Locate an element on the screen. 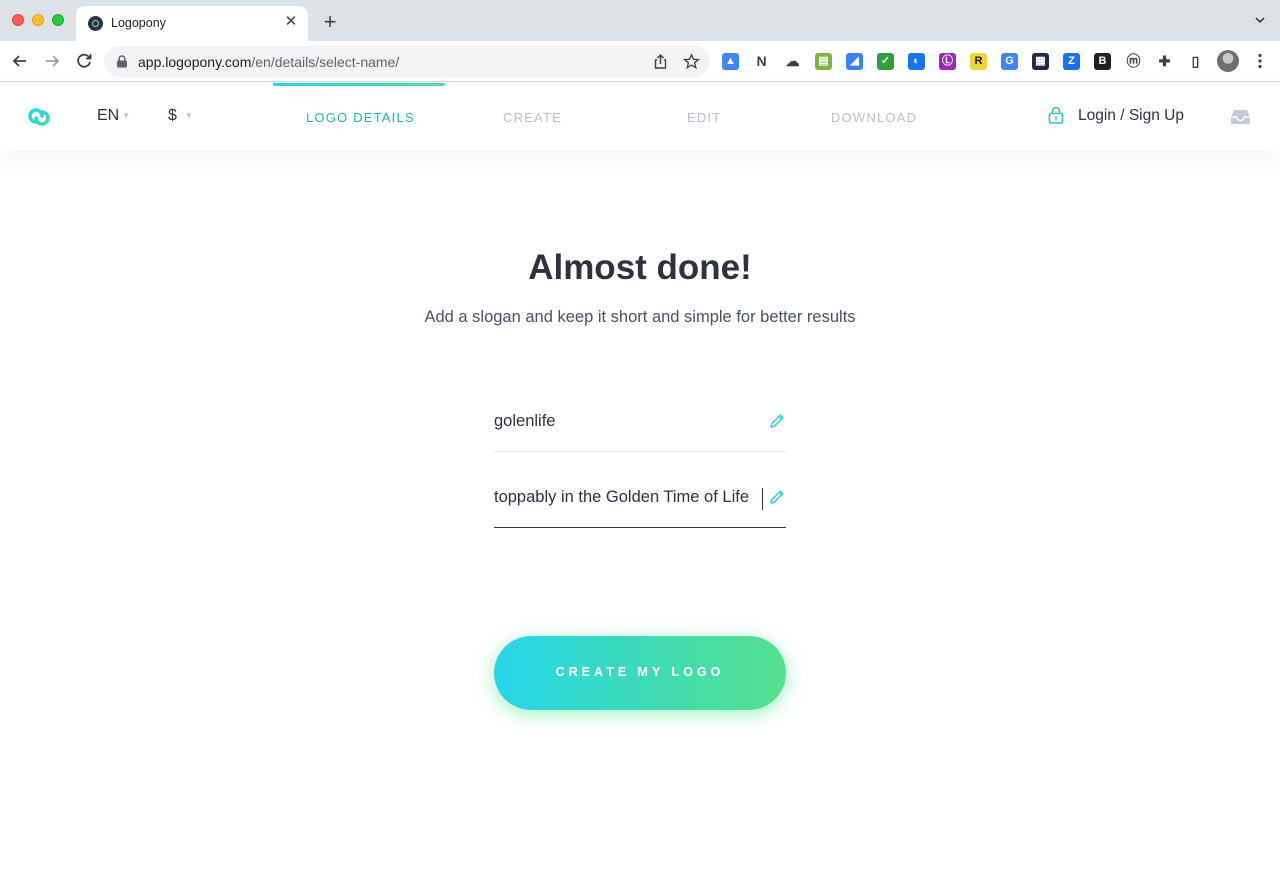  browser-tab-bar: Logopony ✕ + is located at coordinates (640, 20).